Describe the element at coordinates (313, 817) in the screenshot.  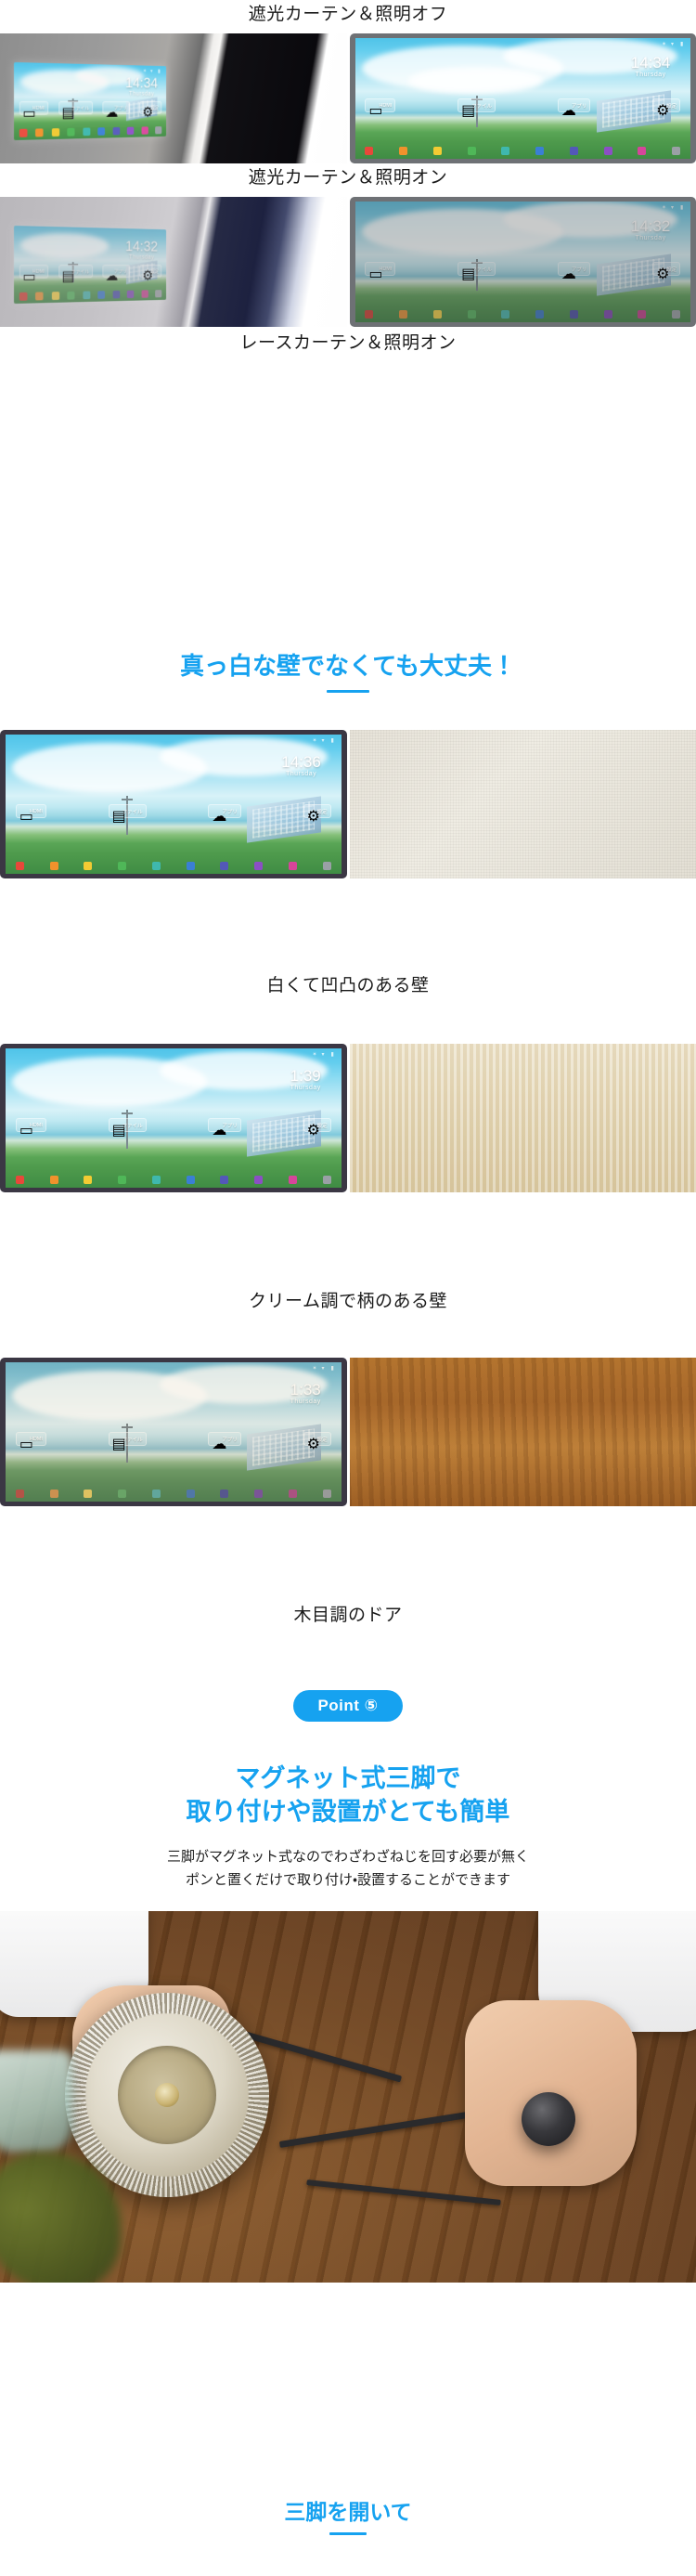
I see `gear-icon: ⚙` at that location.